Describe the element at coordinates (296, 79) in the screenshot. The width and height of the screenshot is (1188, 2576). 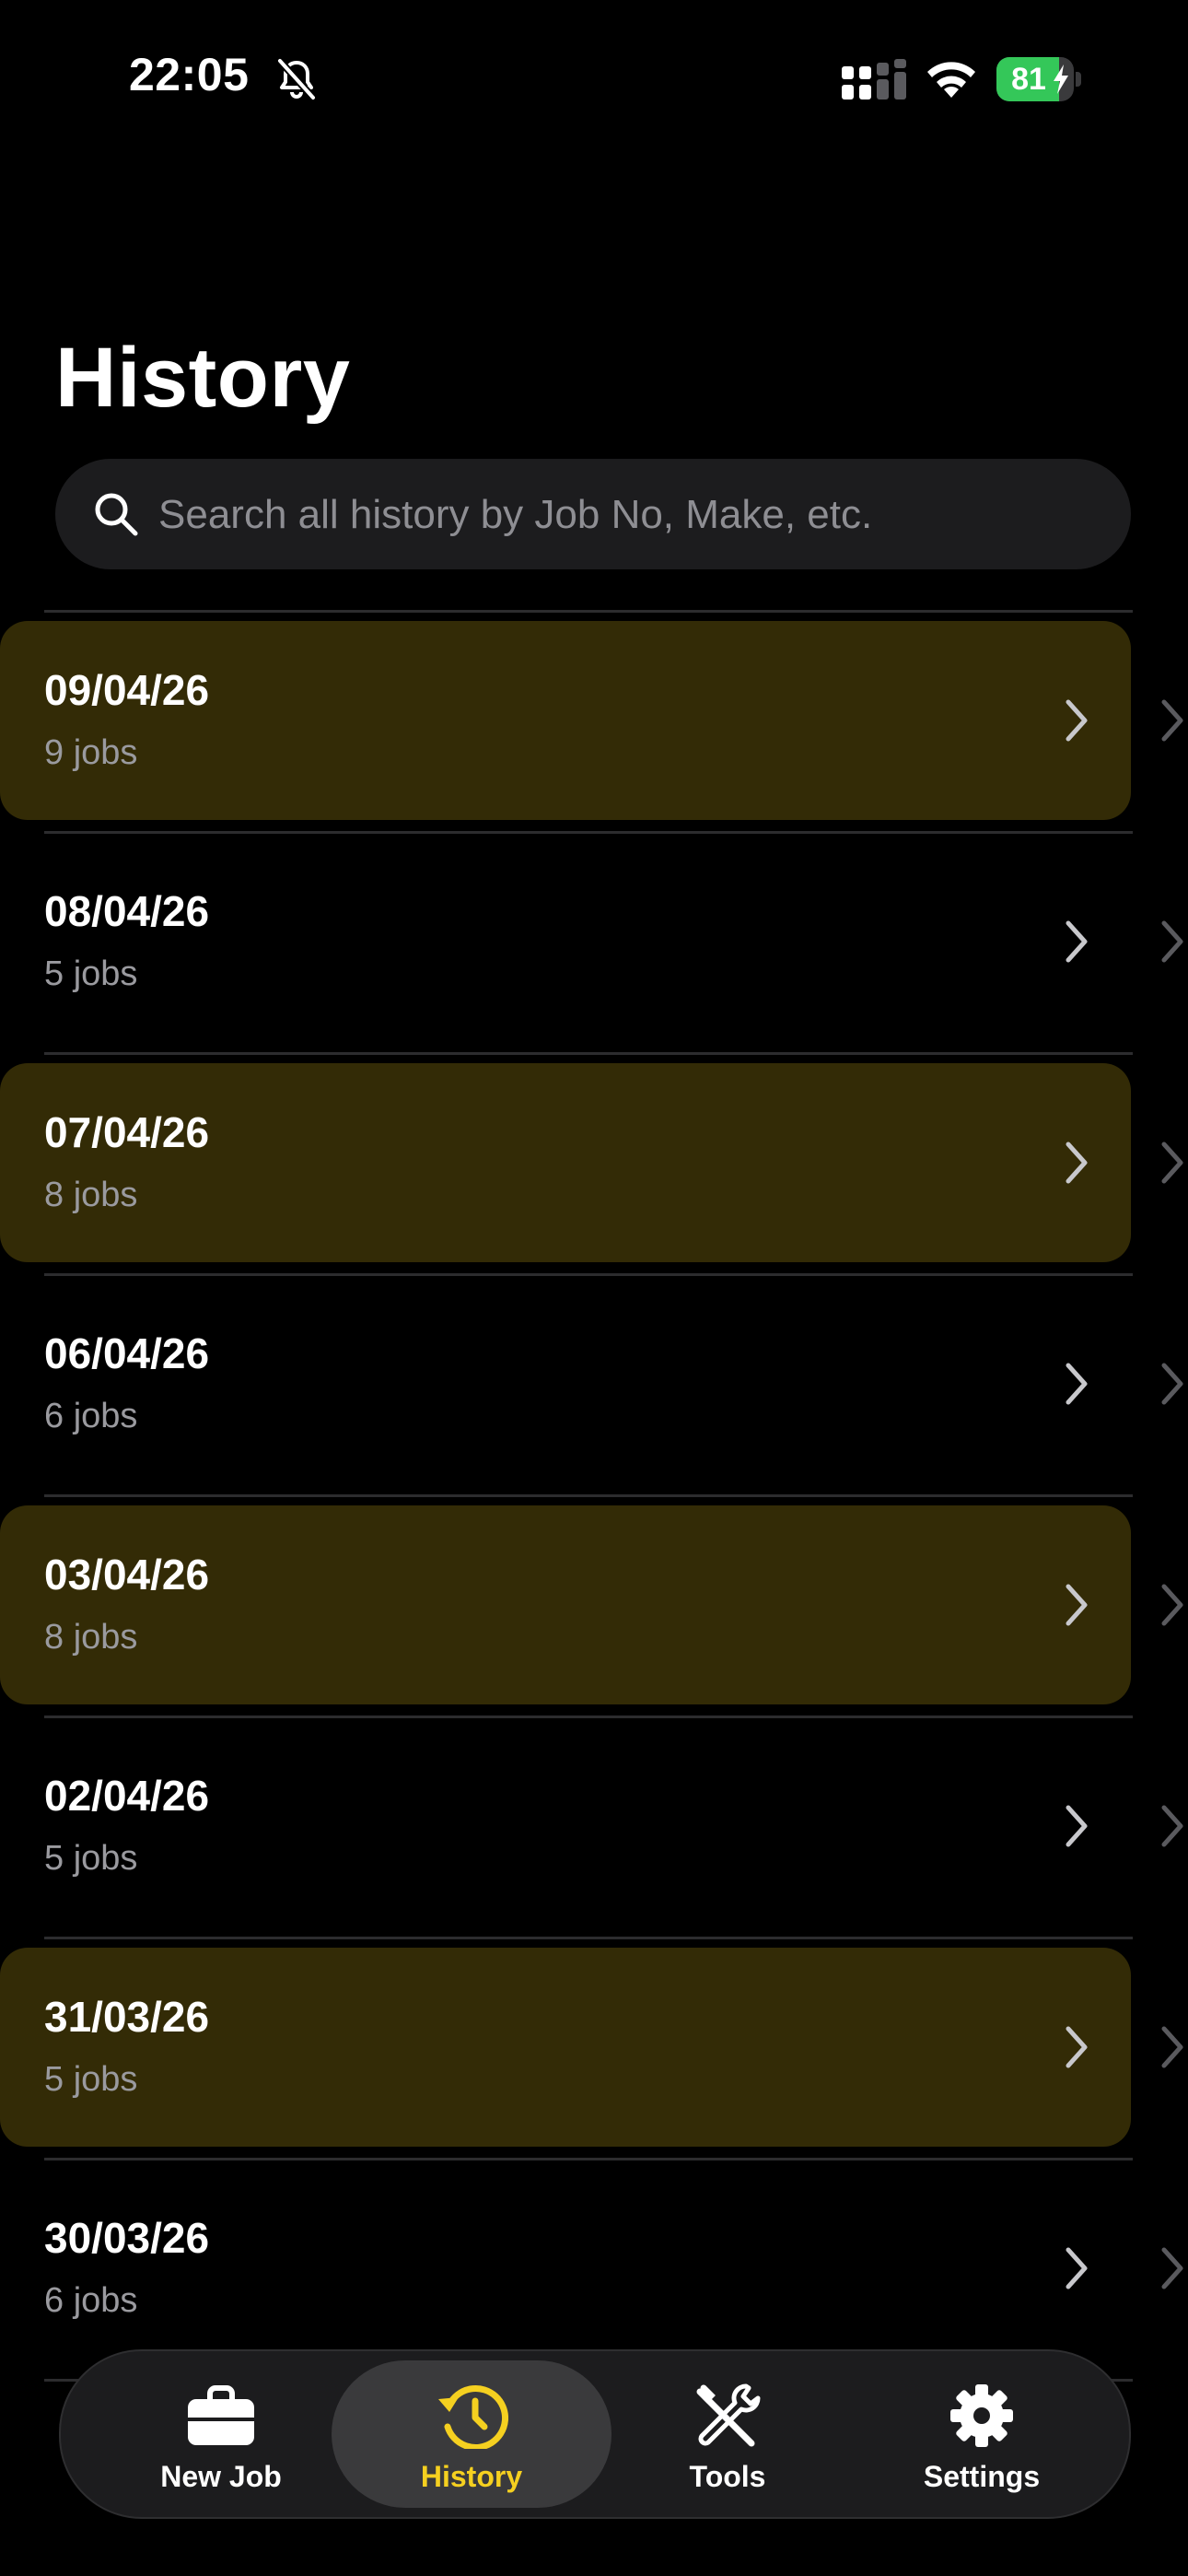
I see `bell-slash-icon` at that location.